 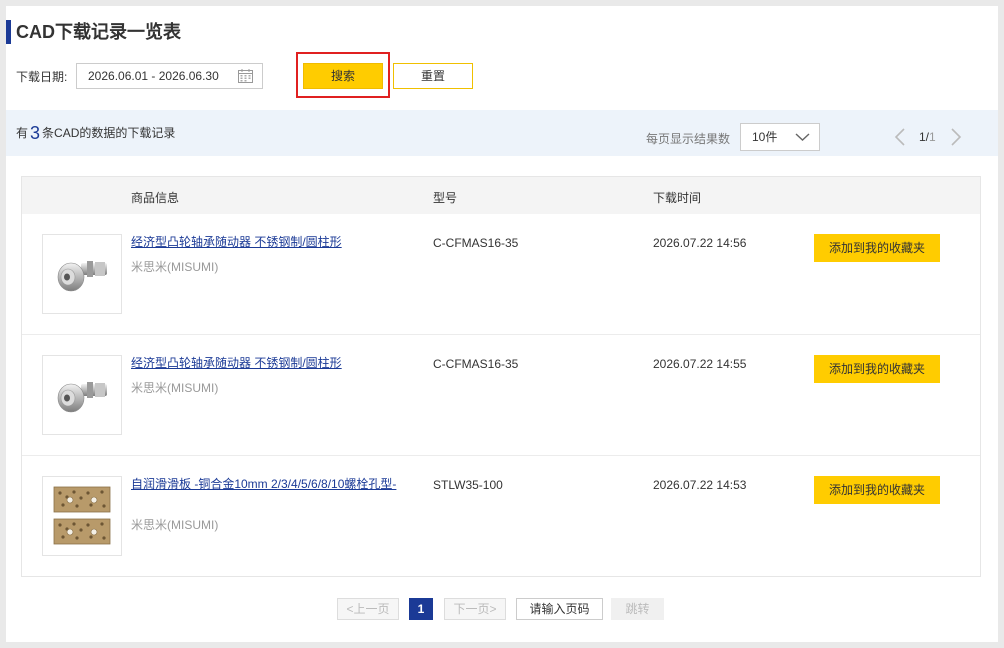 What do you see at coordinates (153, 76) in the screenshot?
I see `date-range-value: 2026.06.01 - 2026.06.30` at bounding box center [153, 76].